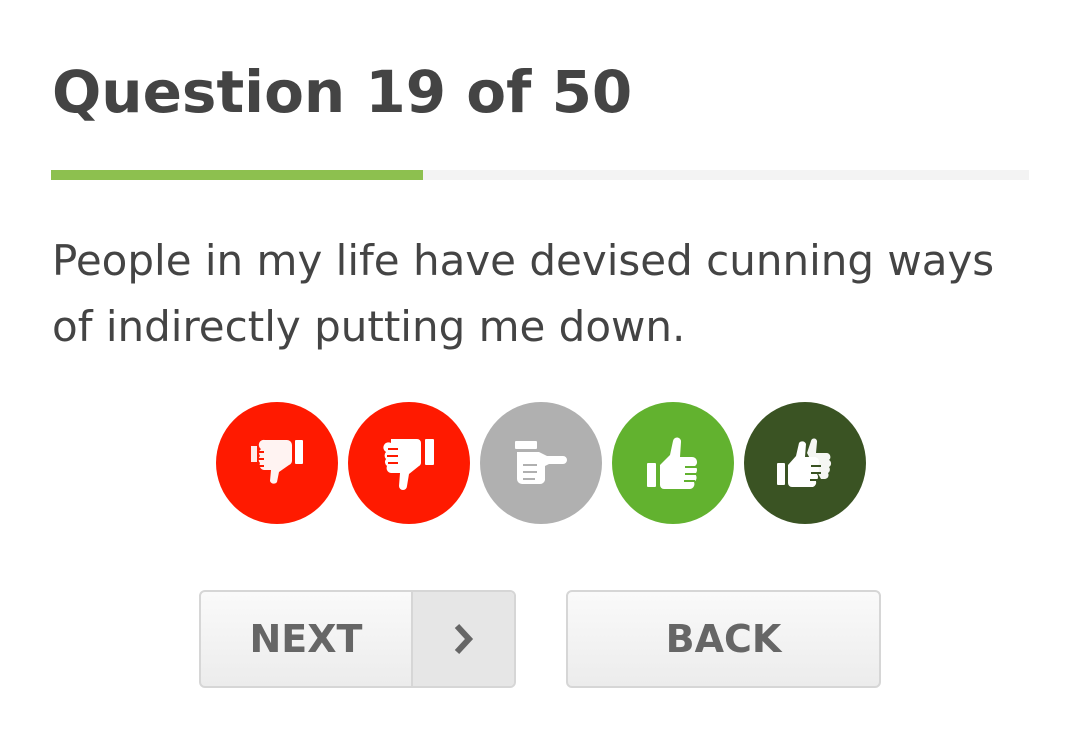 The height and width of the screenshot is (739, 1080). Describe the element at coordinates (306, 639) in the screenshot. I see `next-button-label: NEXT` at that location.